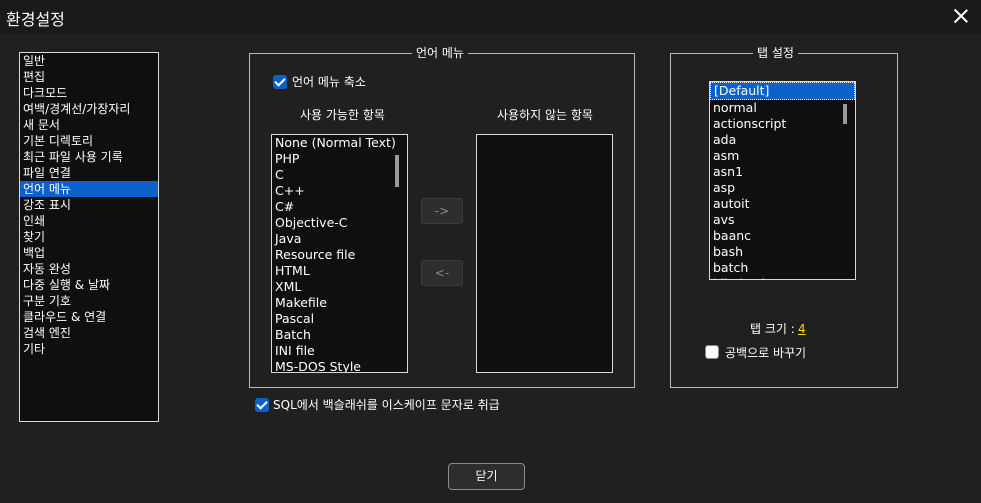 This screenshot has height=503, width=981. What do you see at coordinates (775, 53) in the screenshot?
I see `tab-settings-group-label: 탭 설정` at bounding box center [775, 53].